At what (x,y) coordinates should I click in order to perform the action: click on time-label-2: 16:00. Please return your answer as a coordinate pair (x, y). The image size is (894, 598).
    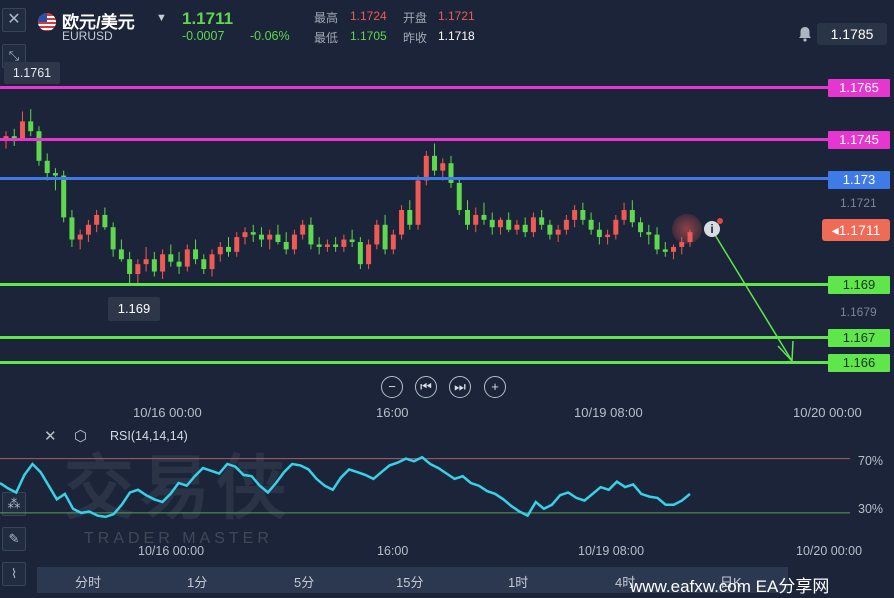
    Looking at the image, I should click on (392, 412).